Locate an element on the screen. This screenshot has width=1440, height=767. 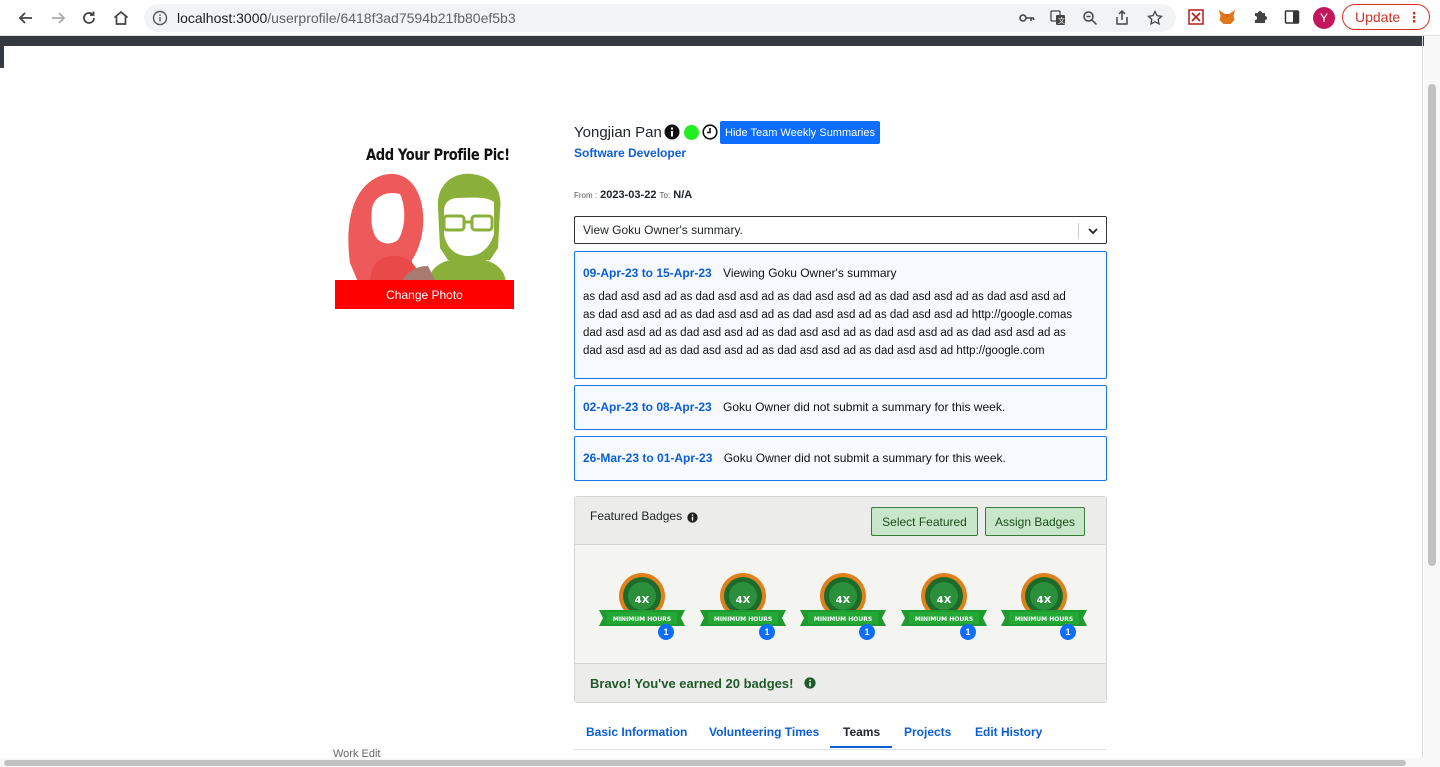
user-role: Software Developer is located at coordinates (630, 153).